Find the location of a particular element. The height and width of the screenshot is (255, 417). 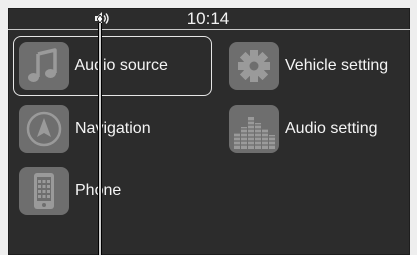

menu-item-label: Vehicle setting is located at coordinates (337, 65).